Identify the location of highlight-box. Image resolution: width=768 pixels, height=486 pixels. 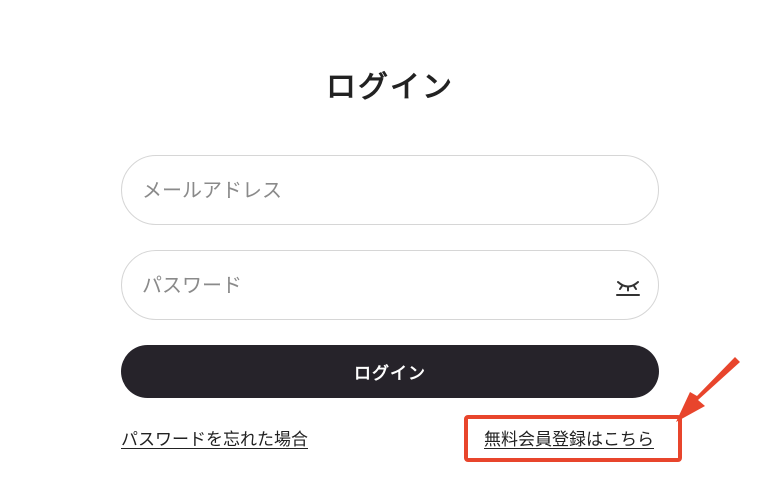
(573, 438).